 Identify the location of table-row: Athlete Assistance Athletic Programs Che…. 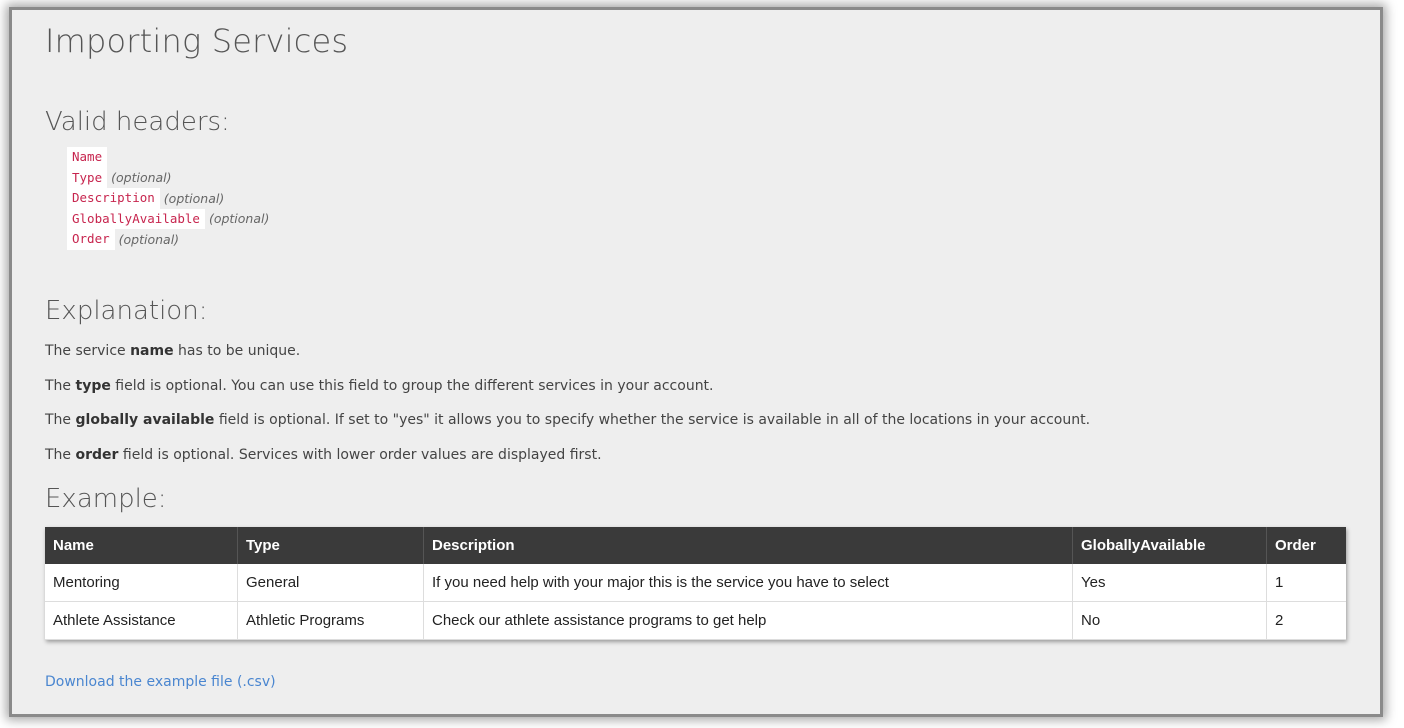
(695, 620).